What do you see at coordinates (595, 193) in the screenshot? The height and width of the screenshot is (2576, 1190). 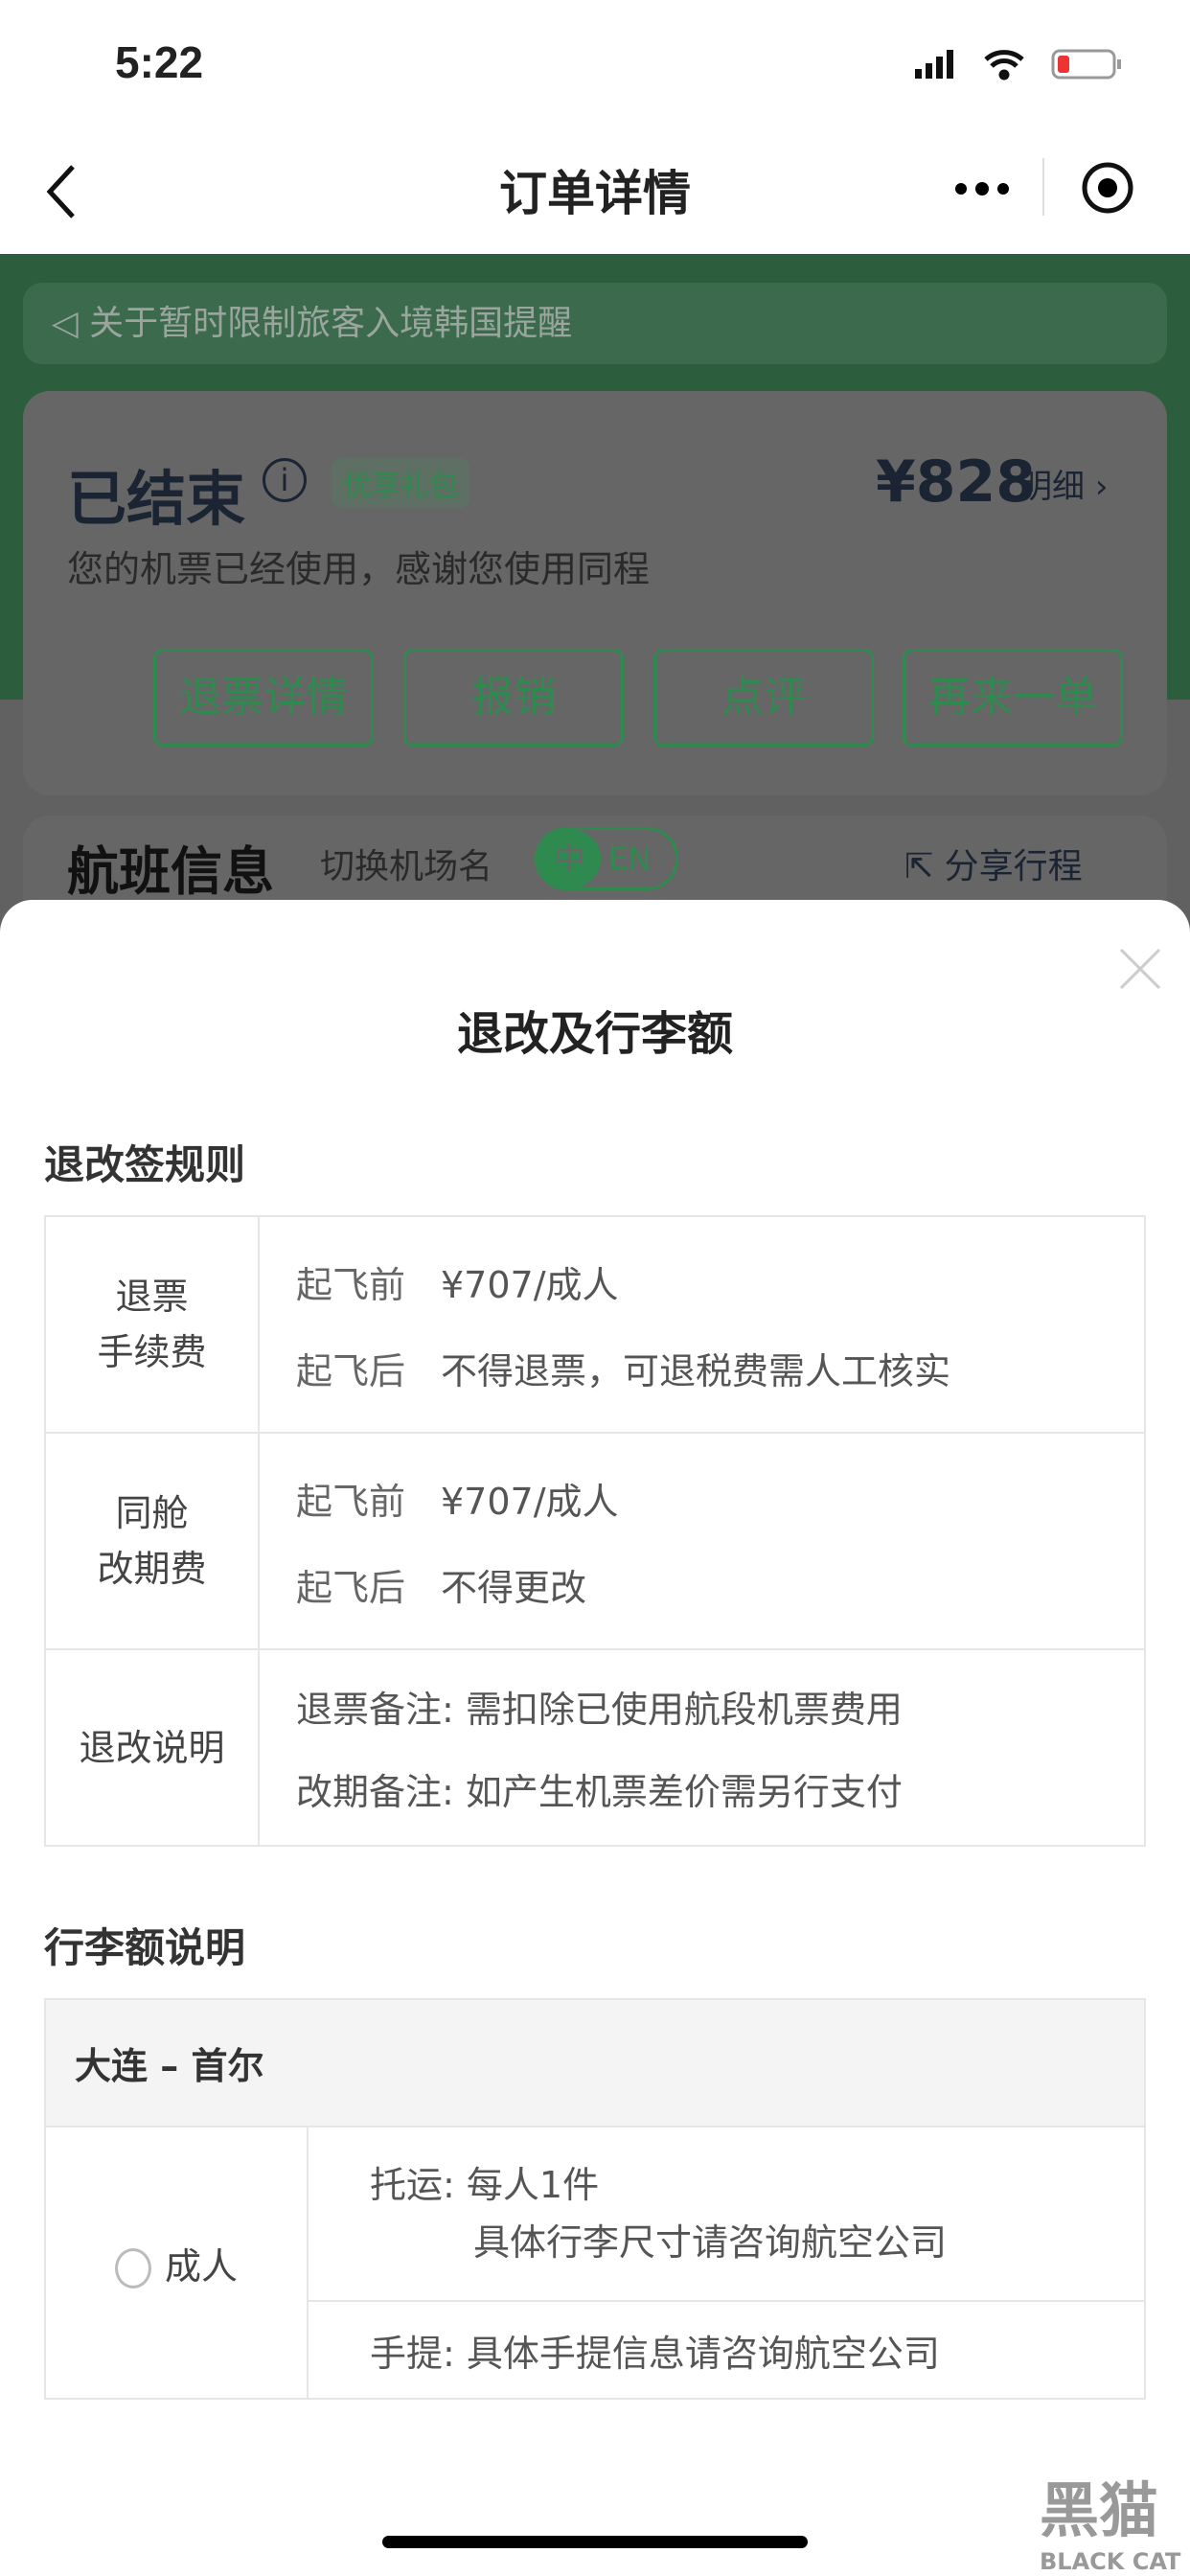 I see `page-title: 订单详情` at bounding box center [595, 193].